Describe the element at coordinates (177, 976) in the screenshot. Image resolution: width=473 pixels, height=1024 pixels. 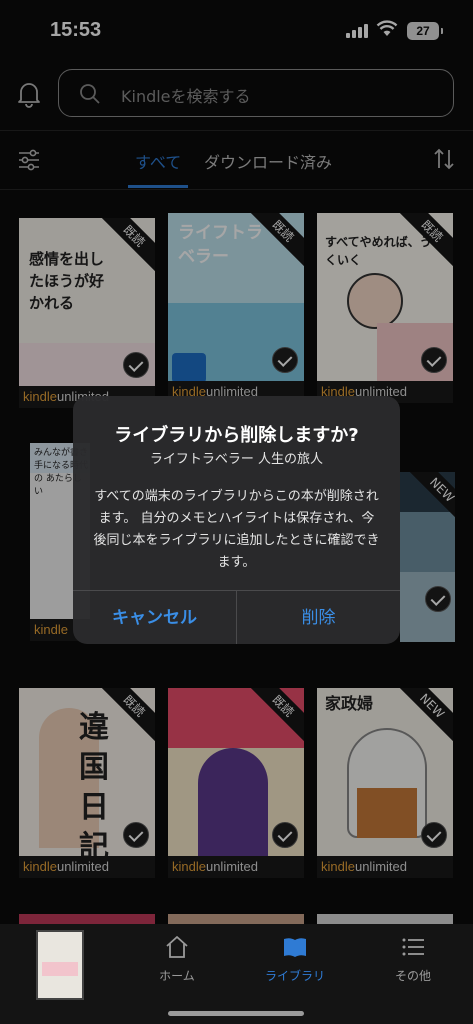
I see `nav-home-label: ホーム` at that location.